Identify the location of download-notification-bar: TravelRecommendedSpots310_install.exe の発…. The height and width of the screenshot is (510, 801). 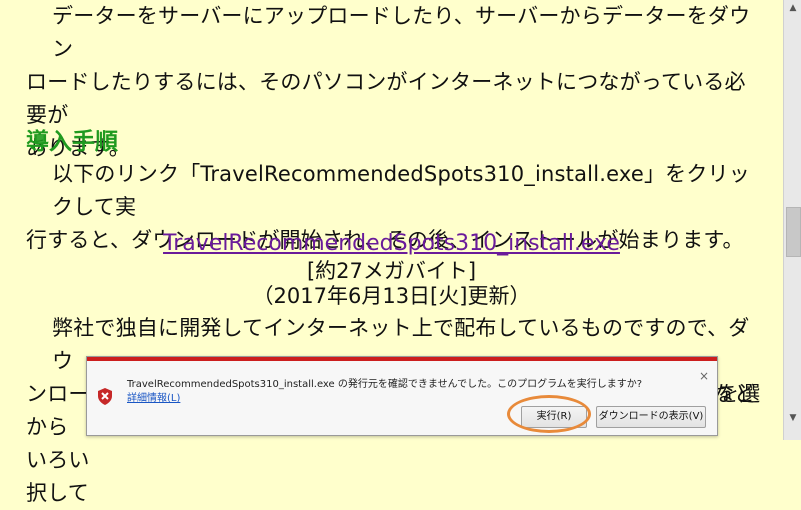
(402, 396).